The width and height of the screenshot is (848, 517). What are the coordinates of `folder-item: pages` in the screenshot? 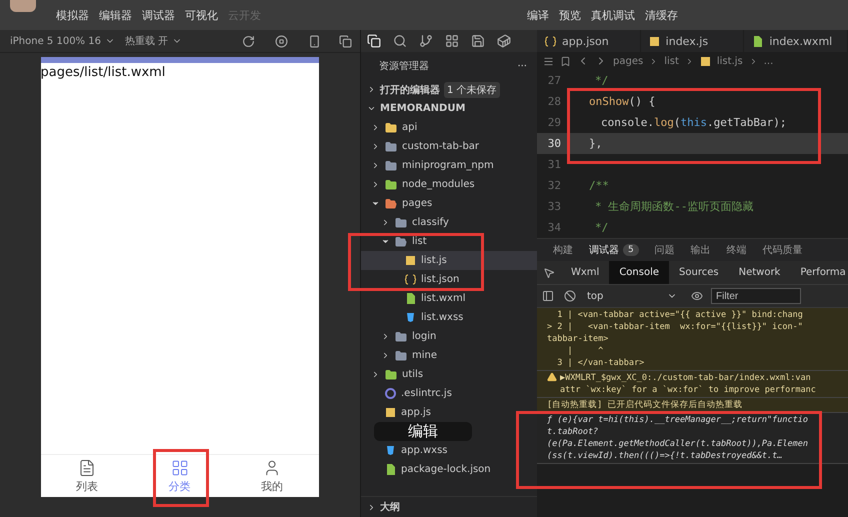 It's located at (449, 203).